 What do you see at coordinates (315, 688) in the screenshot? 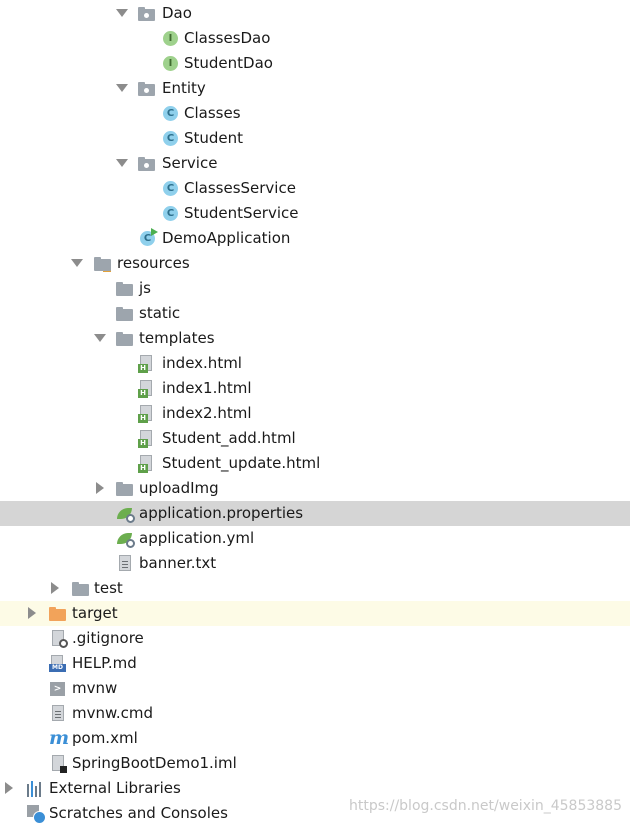
I see `tree-item-mvnw: > mvnw` at bounding box center [315, 688].